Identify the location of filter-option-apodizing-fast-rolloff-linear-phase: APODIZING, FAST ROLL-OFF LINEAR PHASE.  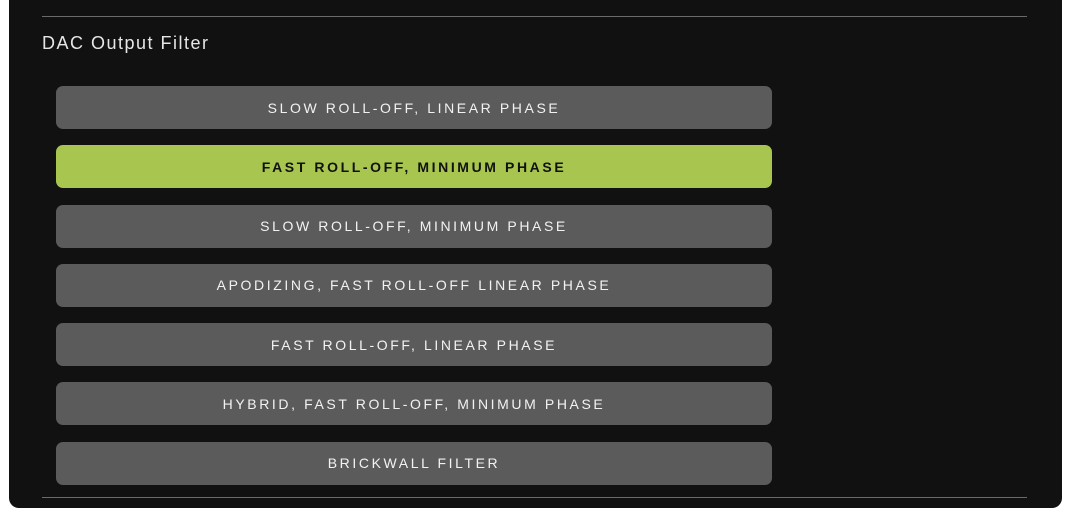
(414, 285).